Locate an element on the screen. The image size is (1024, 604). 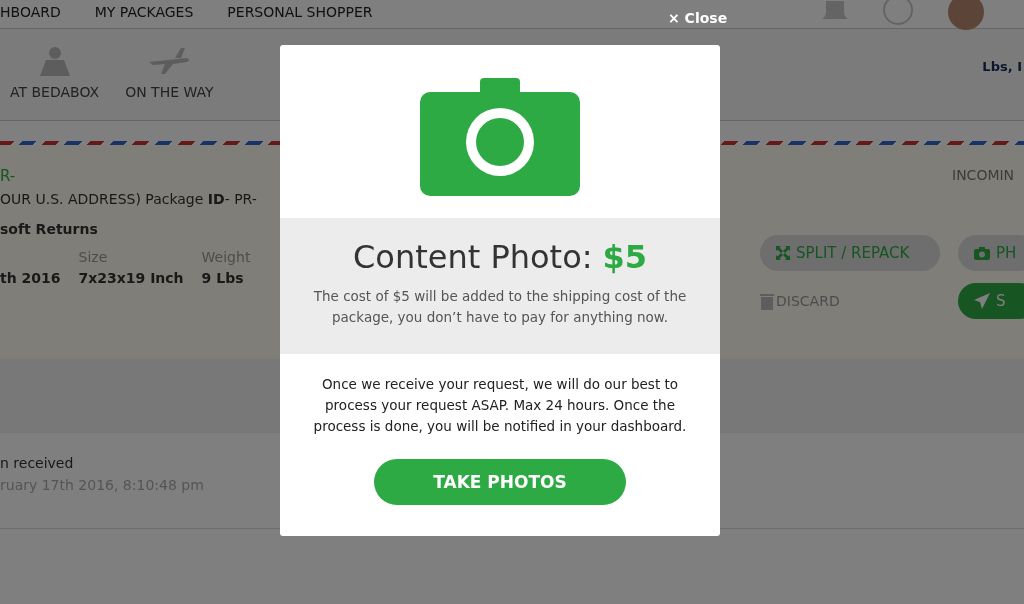
log-event: n received is located at coordinates (37, 463).